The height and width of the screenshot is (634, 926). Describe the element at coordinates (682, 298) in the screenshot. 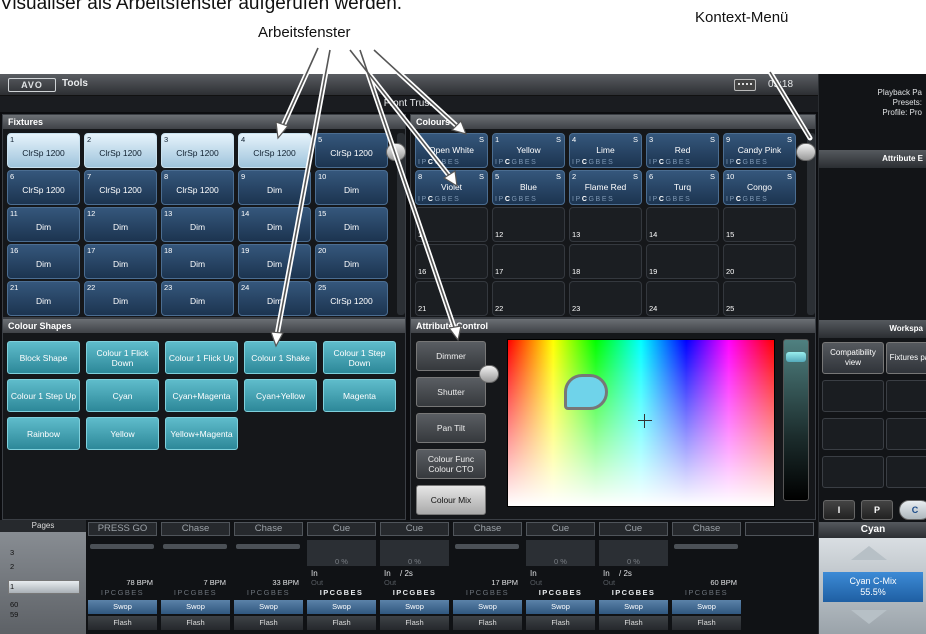

I see `colour-palette-tile: 24` at that location.